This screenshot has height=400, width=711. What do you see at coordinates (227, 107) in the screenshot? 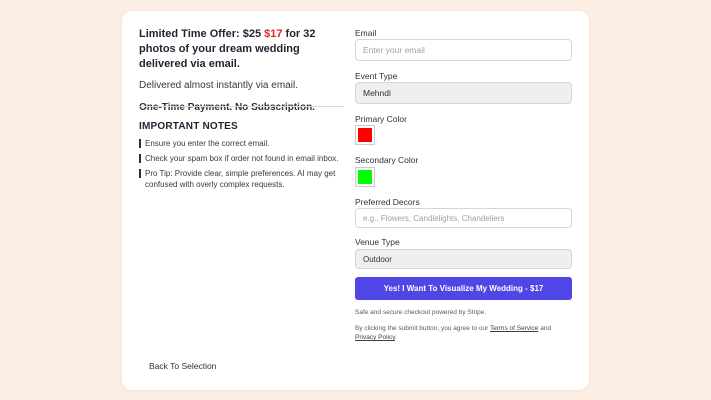
I see `one-time-payment-text: One-Time Payment. No Subscription.` at bounding box center [227, 107].